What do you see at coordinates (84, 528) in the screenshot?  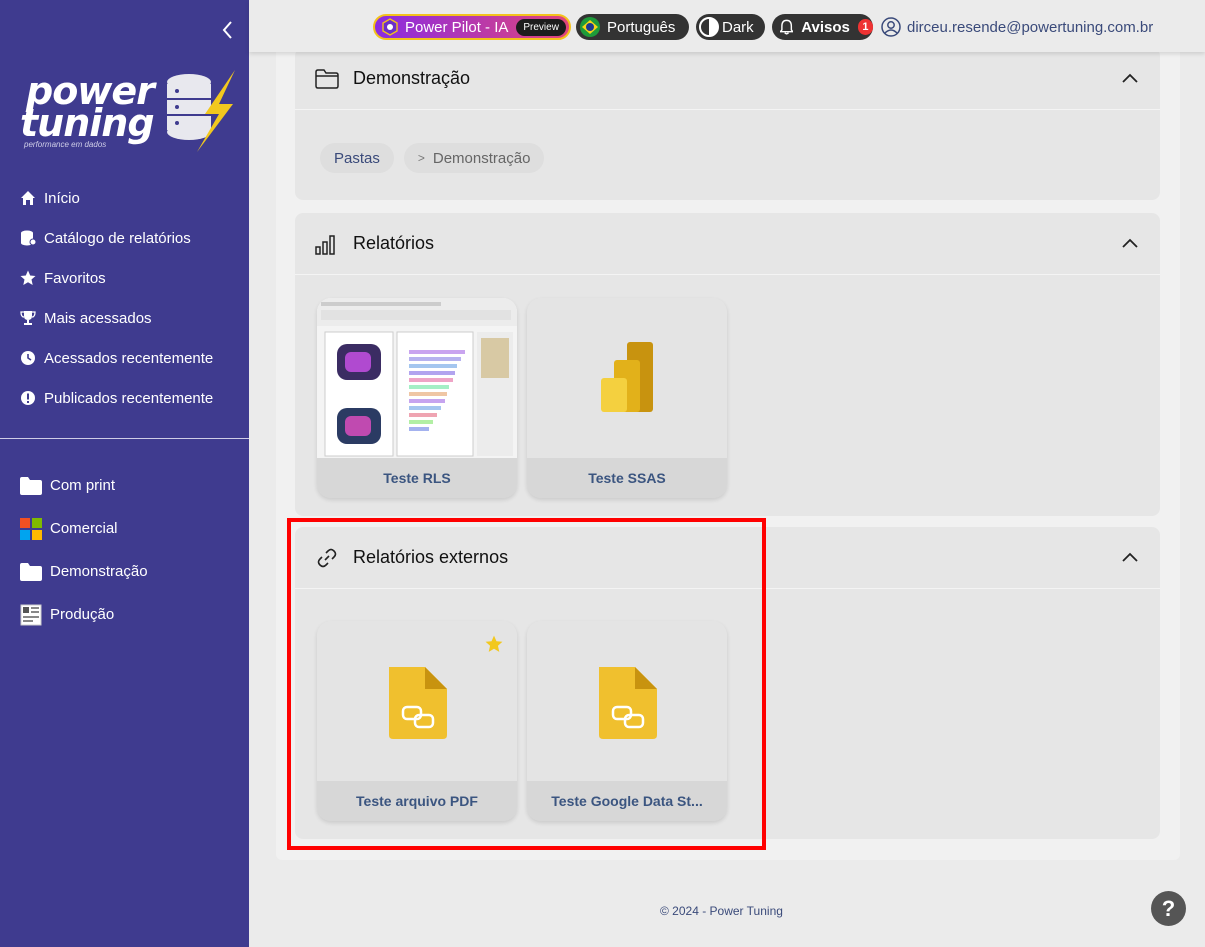 I see `folder-item-label: Comercial` at bounding box center [84, 528].